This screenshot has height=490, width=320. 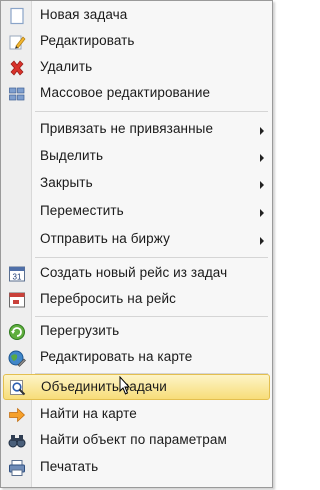 I want to click on menu-item-merge-tasks: Объединить задачи, so click(x=136, y=387).